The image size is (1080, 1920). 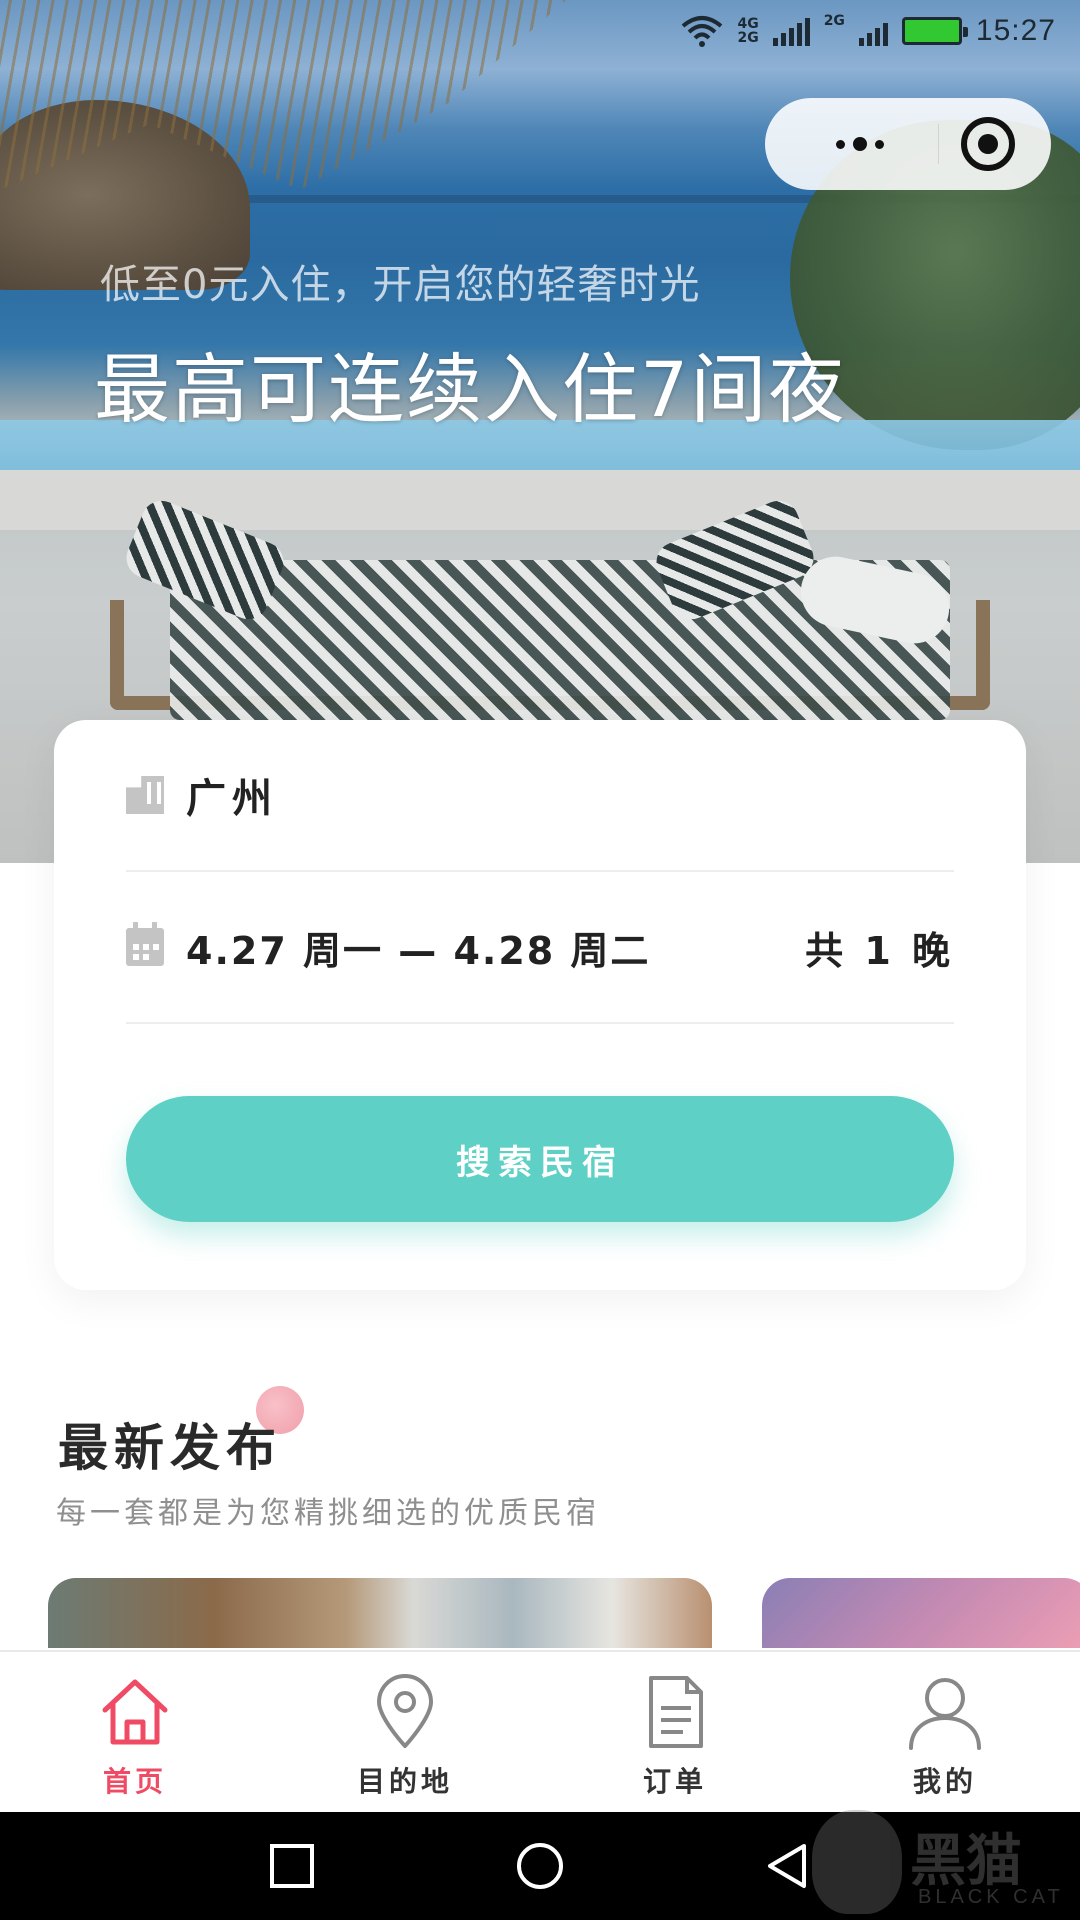 What do you see at coordinates (145, 795) in the screenshot?
I see `building-icon` at bounding box center [145, 795].